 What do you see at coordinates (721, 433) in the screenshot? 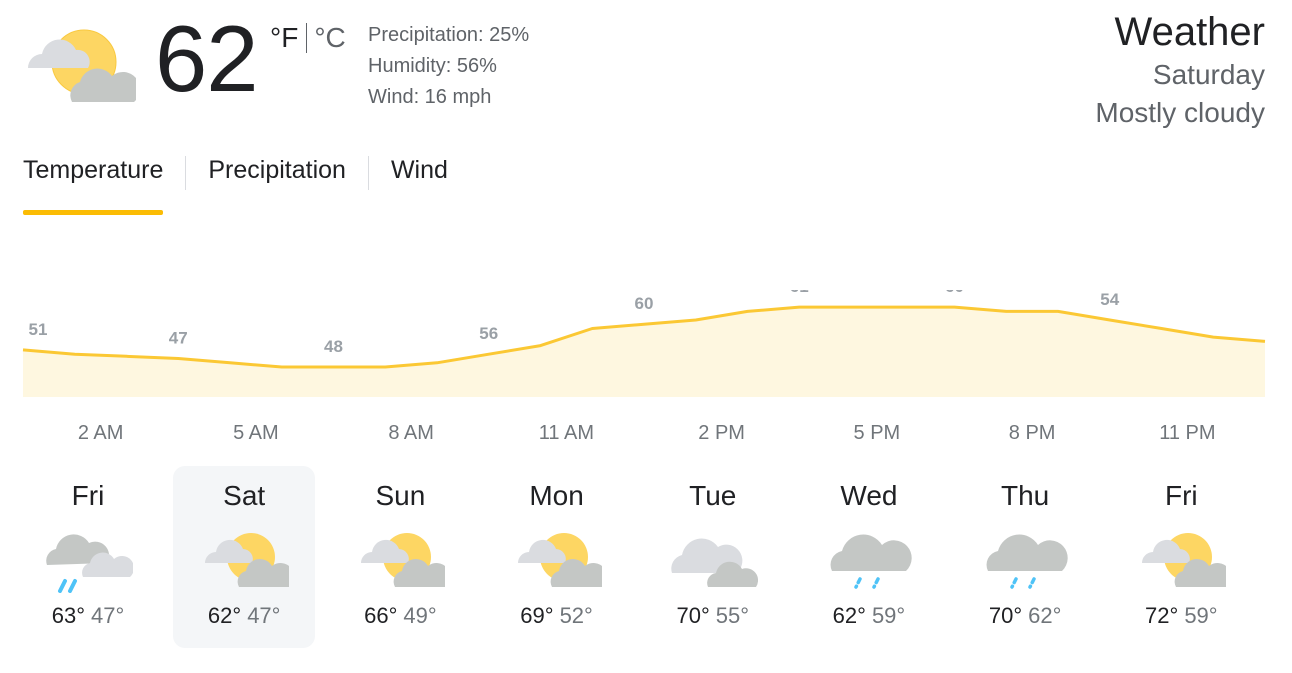
I see `x-tick-label: 2 PM` at bounding box center [721, 433].